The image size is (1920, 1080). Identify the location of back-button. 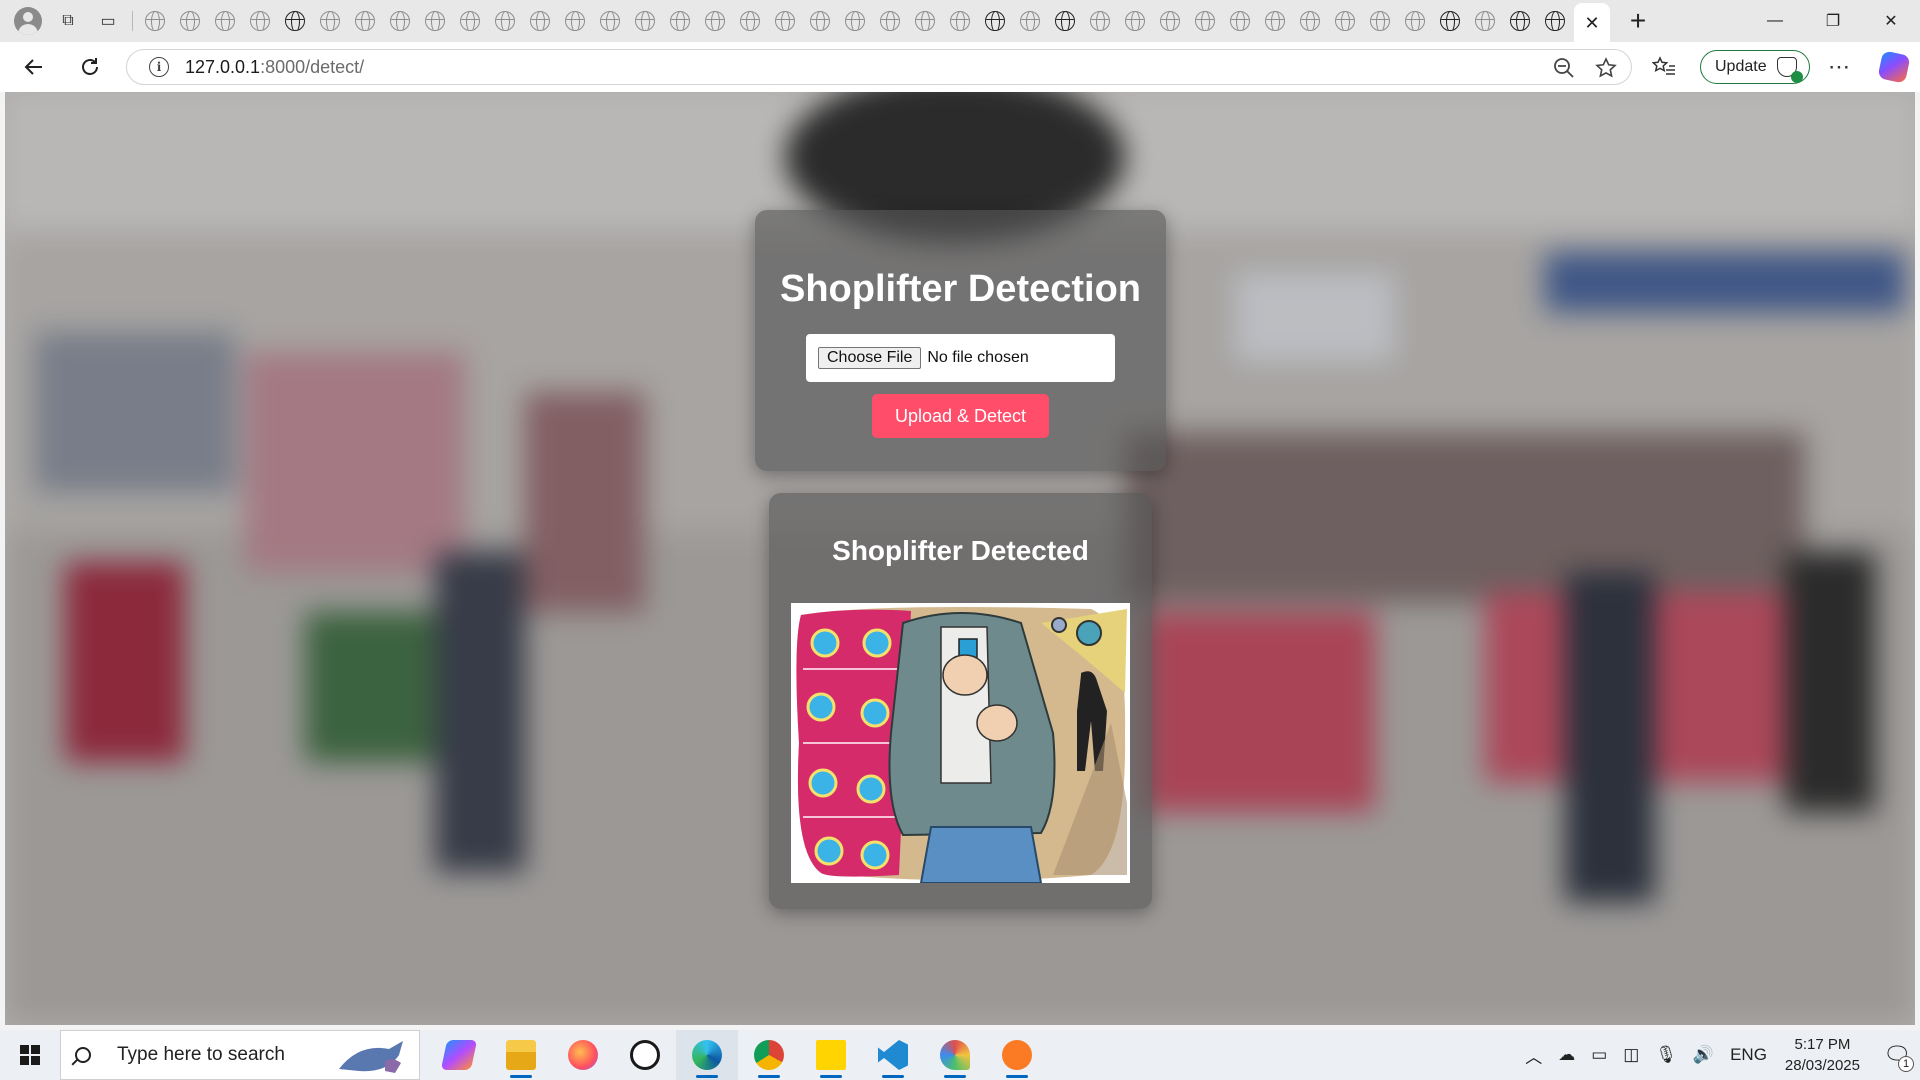
(34, 67).